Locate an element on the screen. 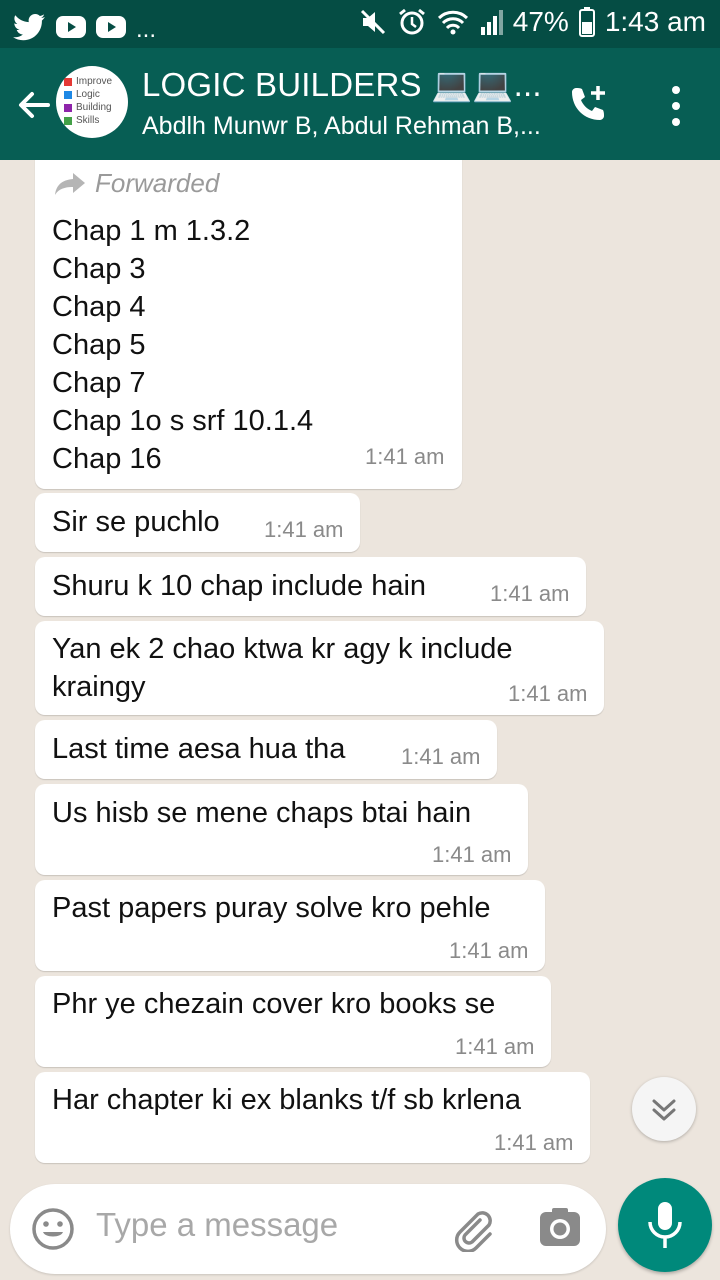 The width and height of the screenshot is (720, 1280). avatar-text: Logic is located at coordinates (88, 94).